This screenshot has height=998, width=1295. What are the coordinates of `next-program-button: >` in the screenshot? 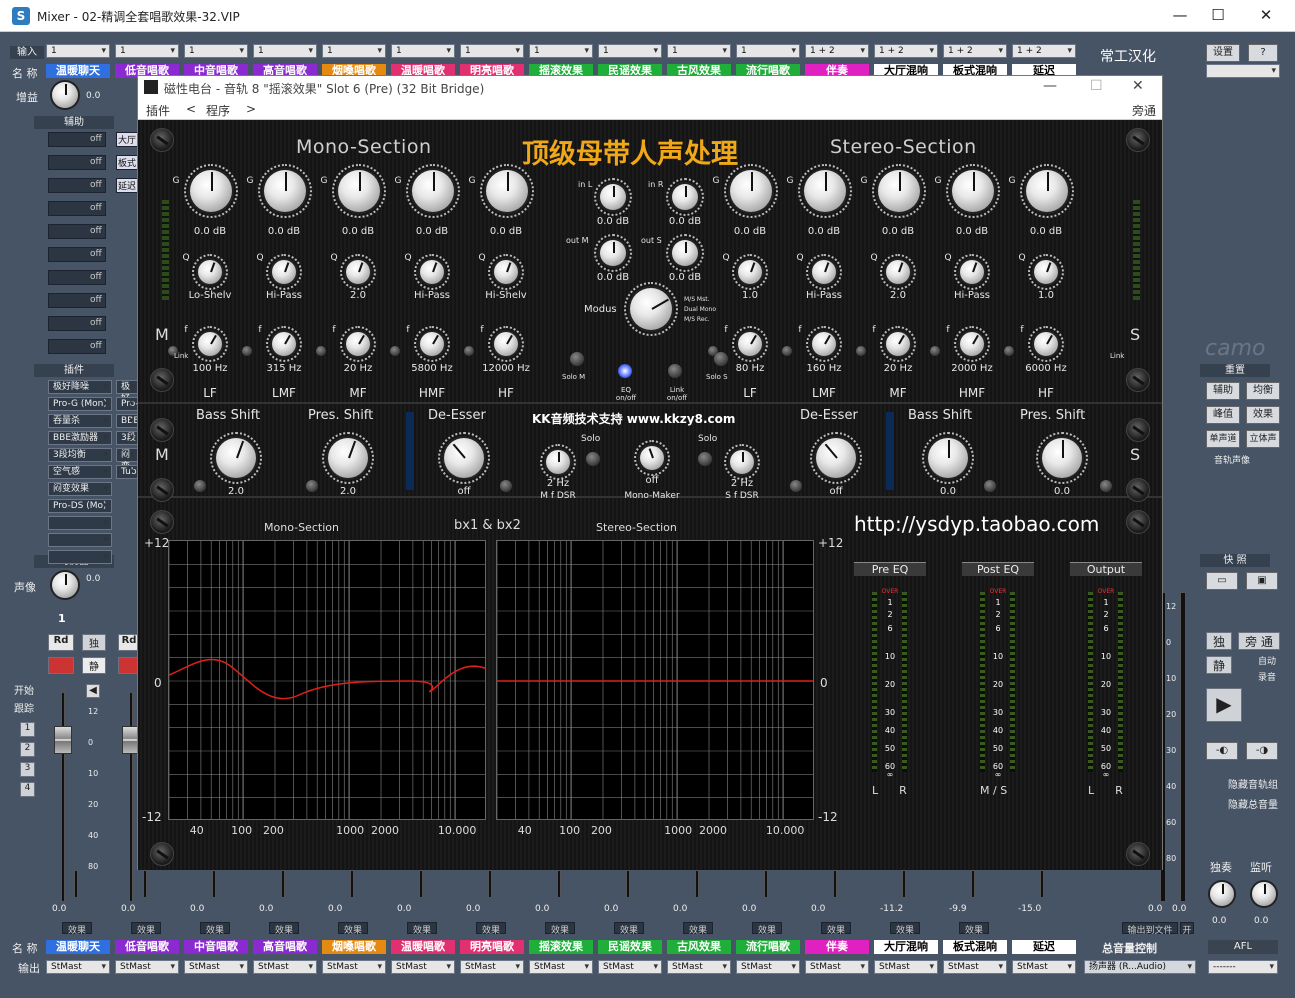 It's located at (251, 109).